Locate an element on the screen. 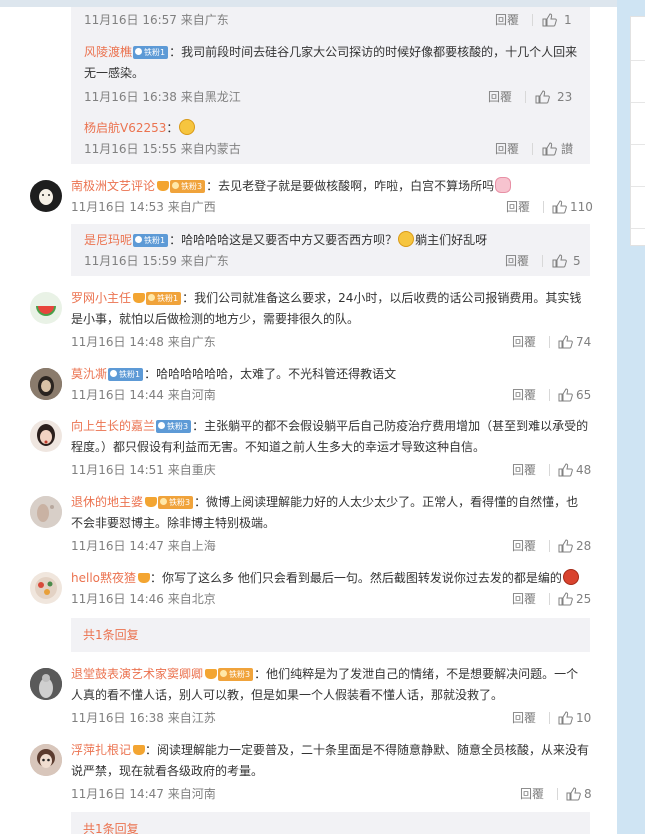 Image resolution: width=645 pixels, height=834 pixels. top-divider is located at coordinates (308, 3).